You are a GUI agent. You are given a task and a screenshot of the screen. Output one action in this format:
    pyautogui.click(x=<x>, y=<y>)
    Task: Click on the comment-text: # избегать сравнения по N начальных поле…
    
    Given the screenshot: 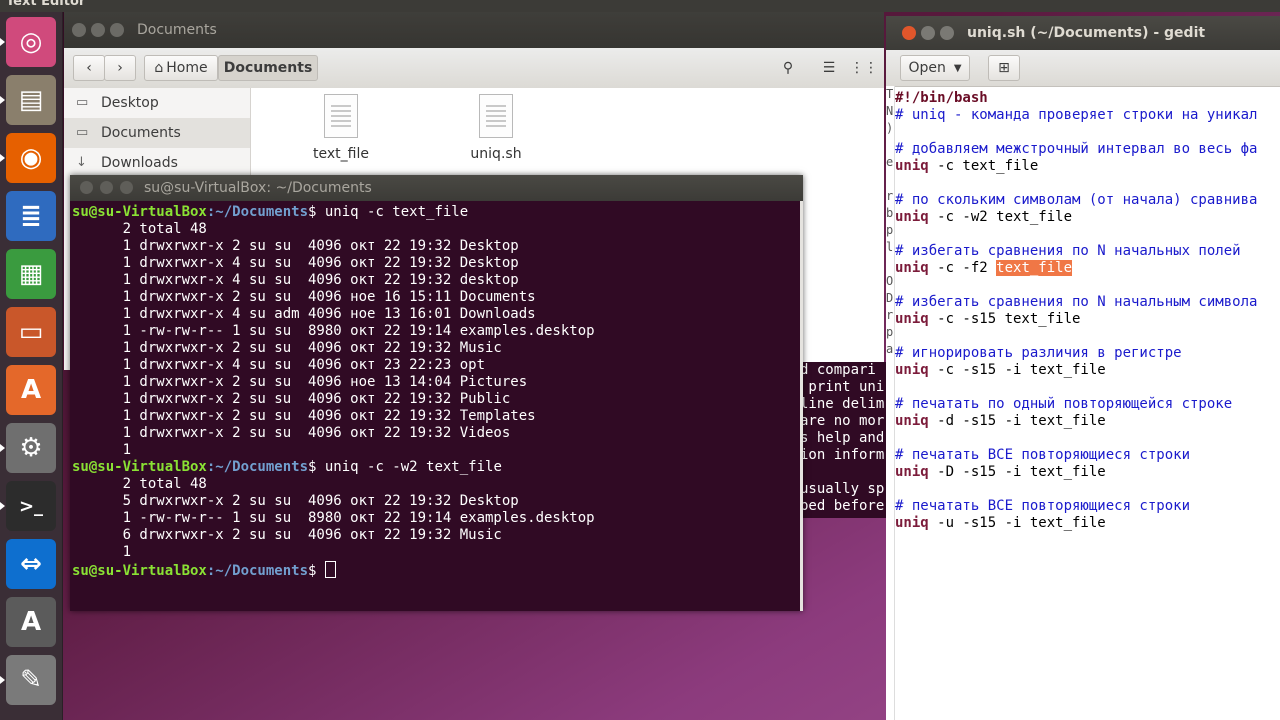 What is the action you would take?
    pyautogui.click(x=1068, y=251)
    